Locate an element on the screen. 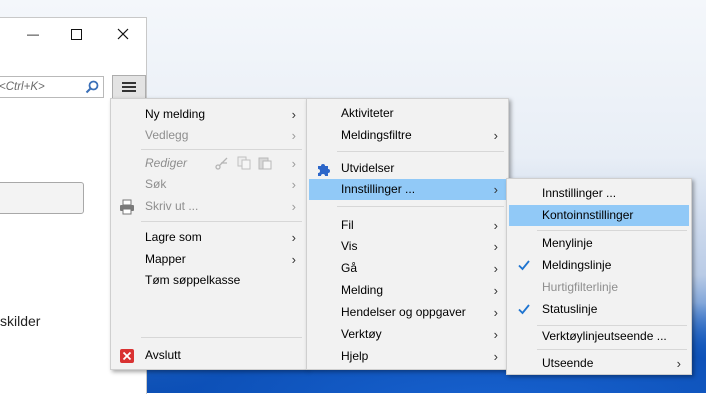  minimize-icon: — is located at coordinates (33, 34).